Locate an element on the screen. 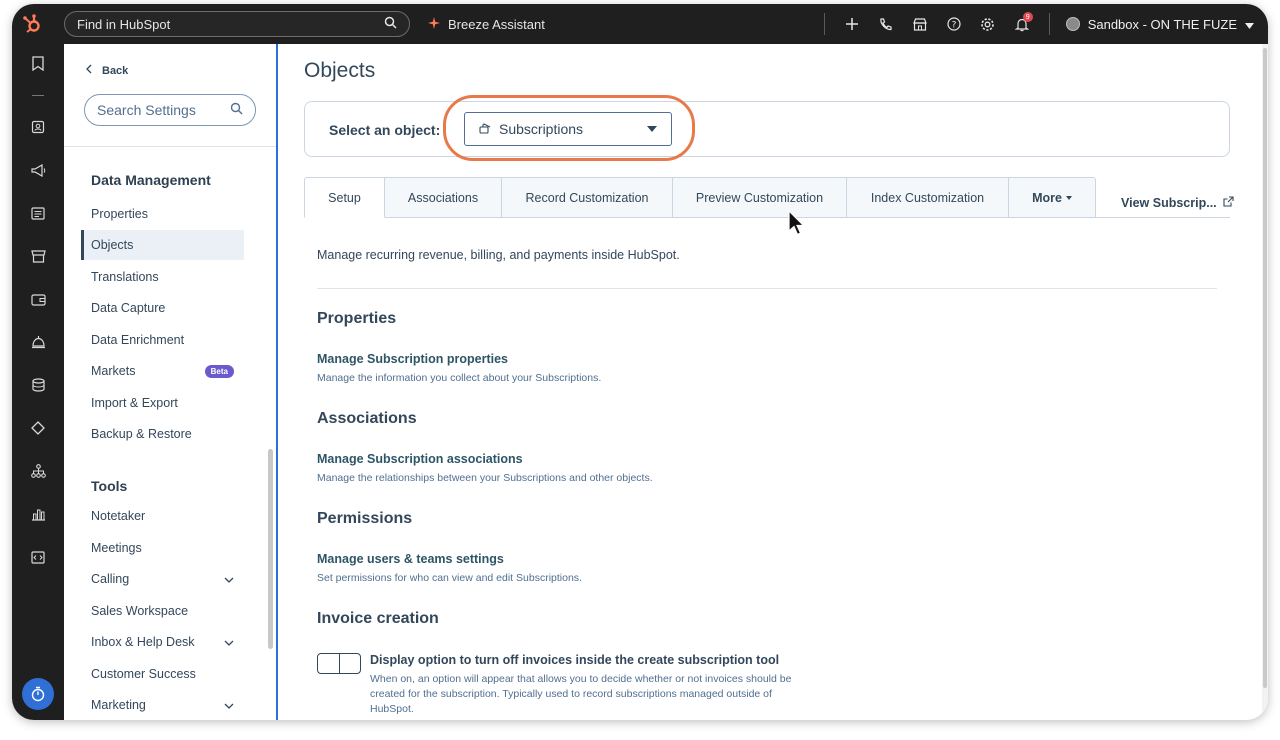  sidebar-item-marketing: Marketing is located at coordinates (162, 705).